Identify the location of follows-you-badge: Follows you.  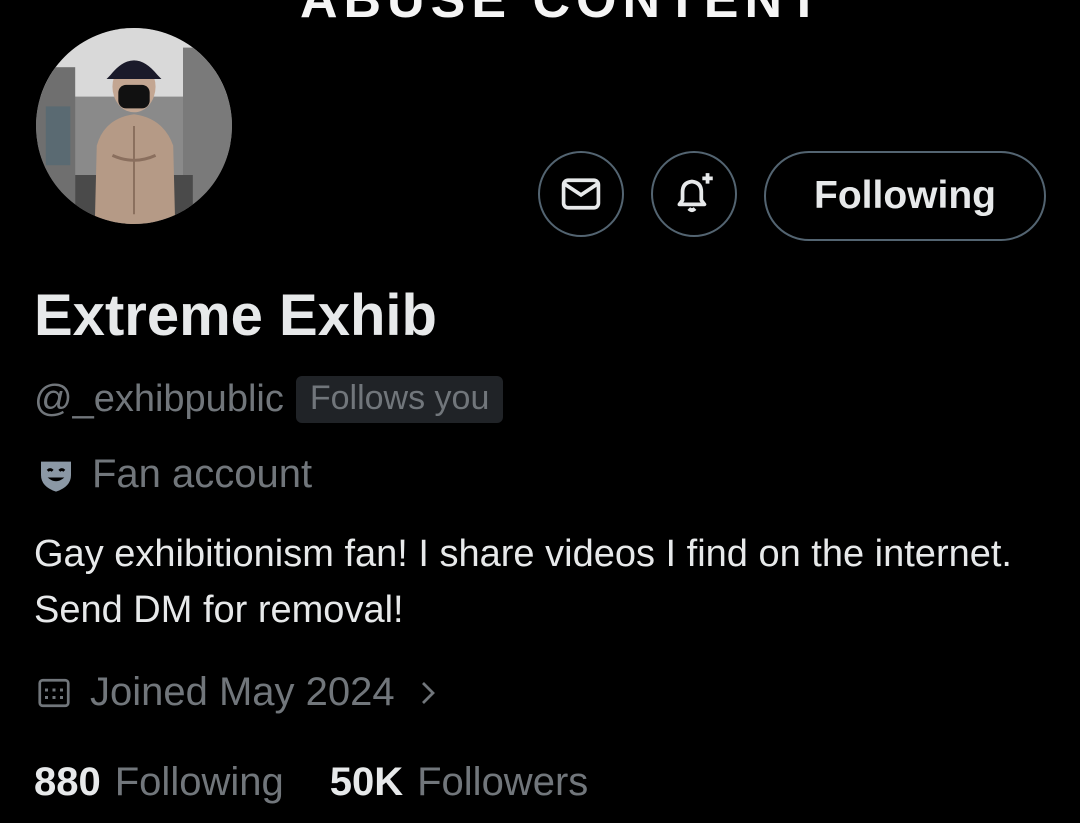
(399, 399).